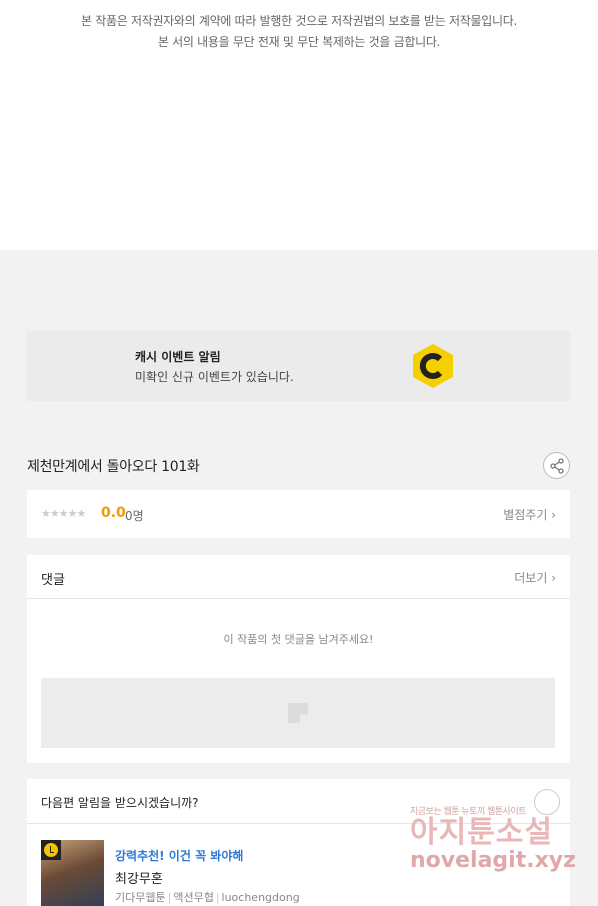 This screenshot has height=906, width=598. What do you see at coordinates (535, 577) in the screenshot?
I see `comment-more-link: 더보기 ›` at bounding box center [535, 577].